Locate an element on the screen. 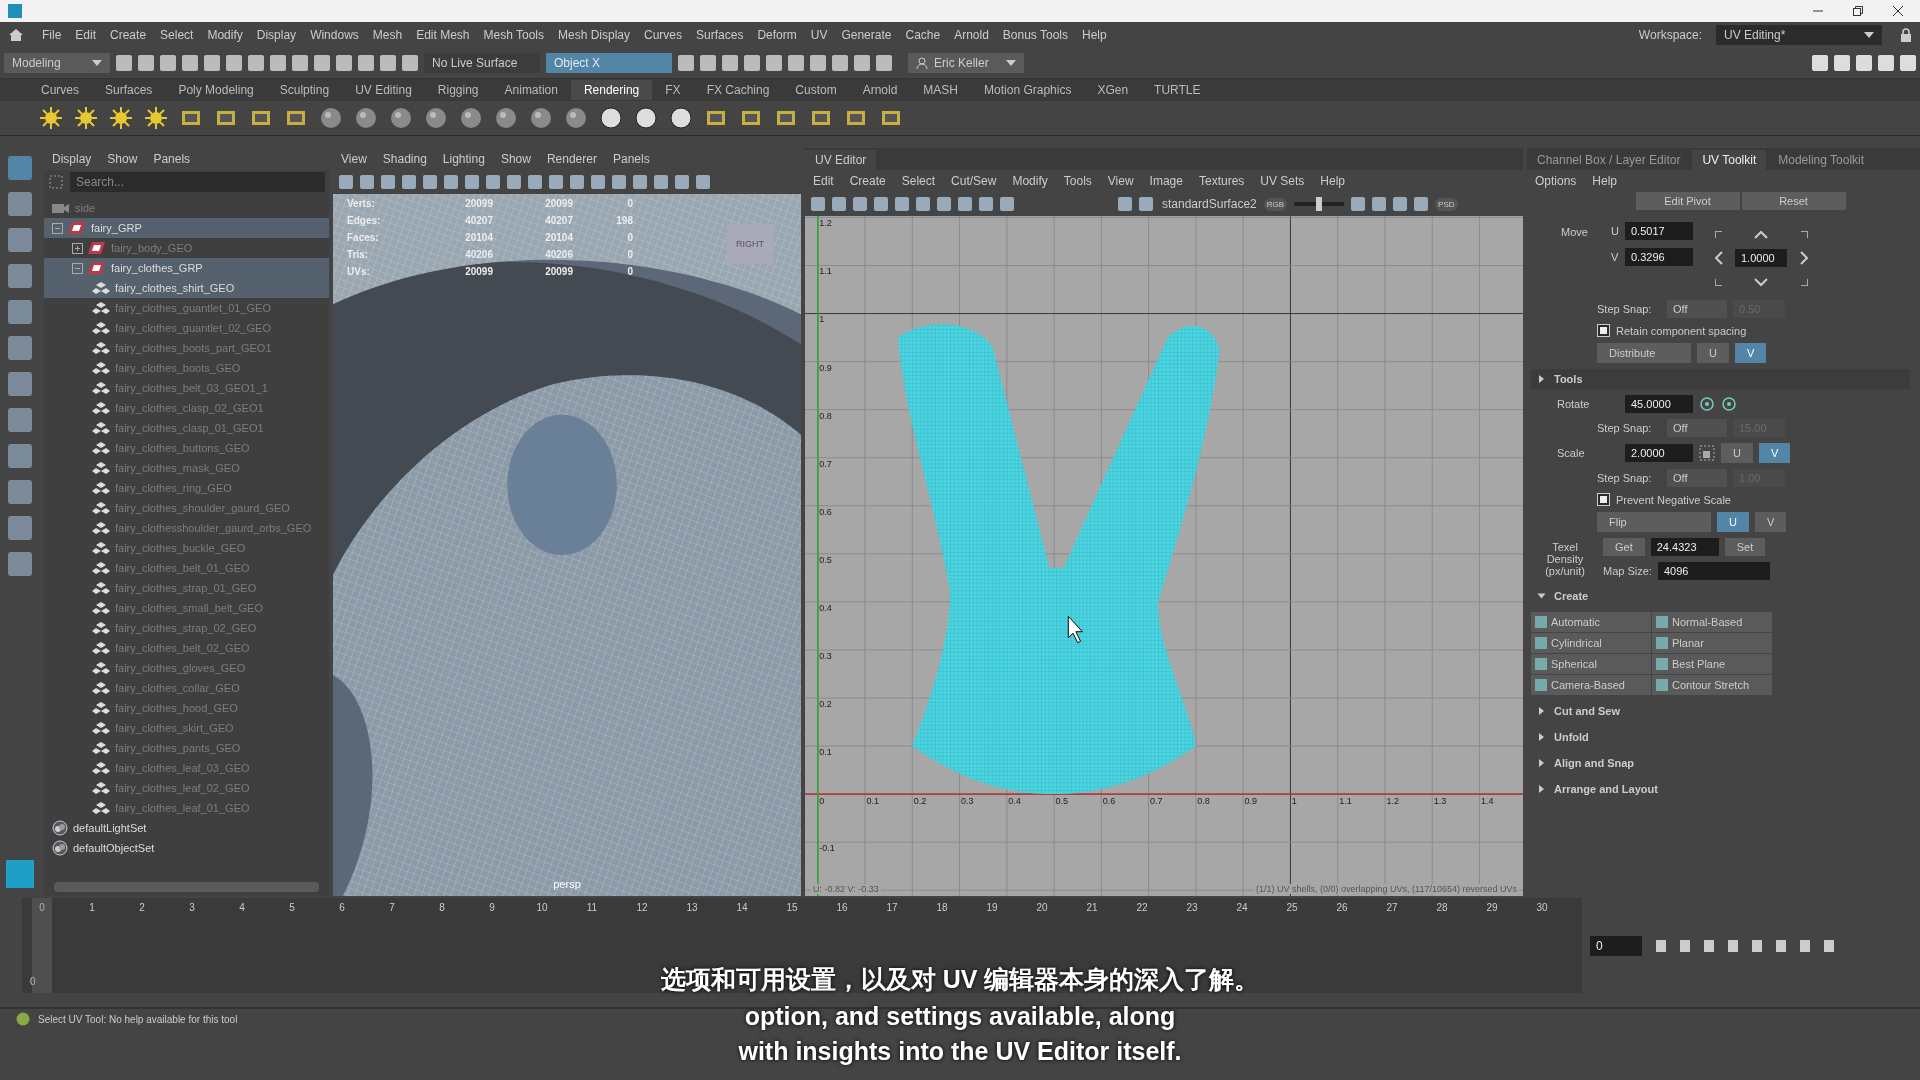  menu-item: Deform is located at coordinates (777, 35).